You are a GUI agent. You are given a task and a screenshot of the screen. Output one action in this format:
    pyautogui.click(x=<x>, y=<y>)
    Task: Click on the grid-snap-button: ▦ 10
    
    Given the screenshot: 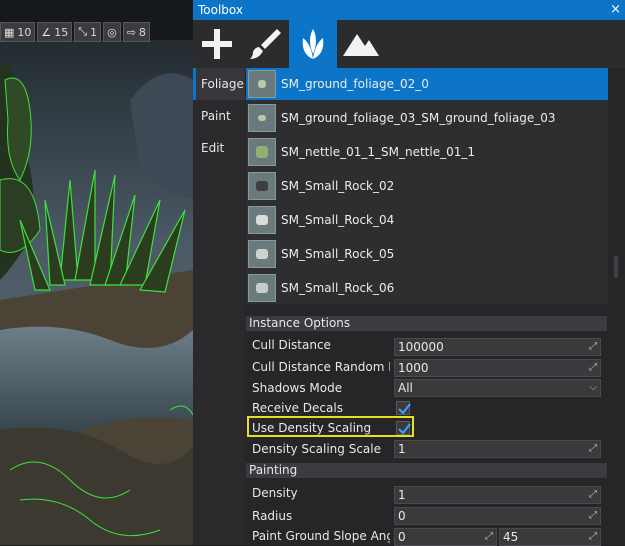 What is the action you would take?
    pyautogui.click(x=18, y=32)
    